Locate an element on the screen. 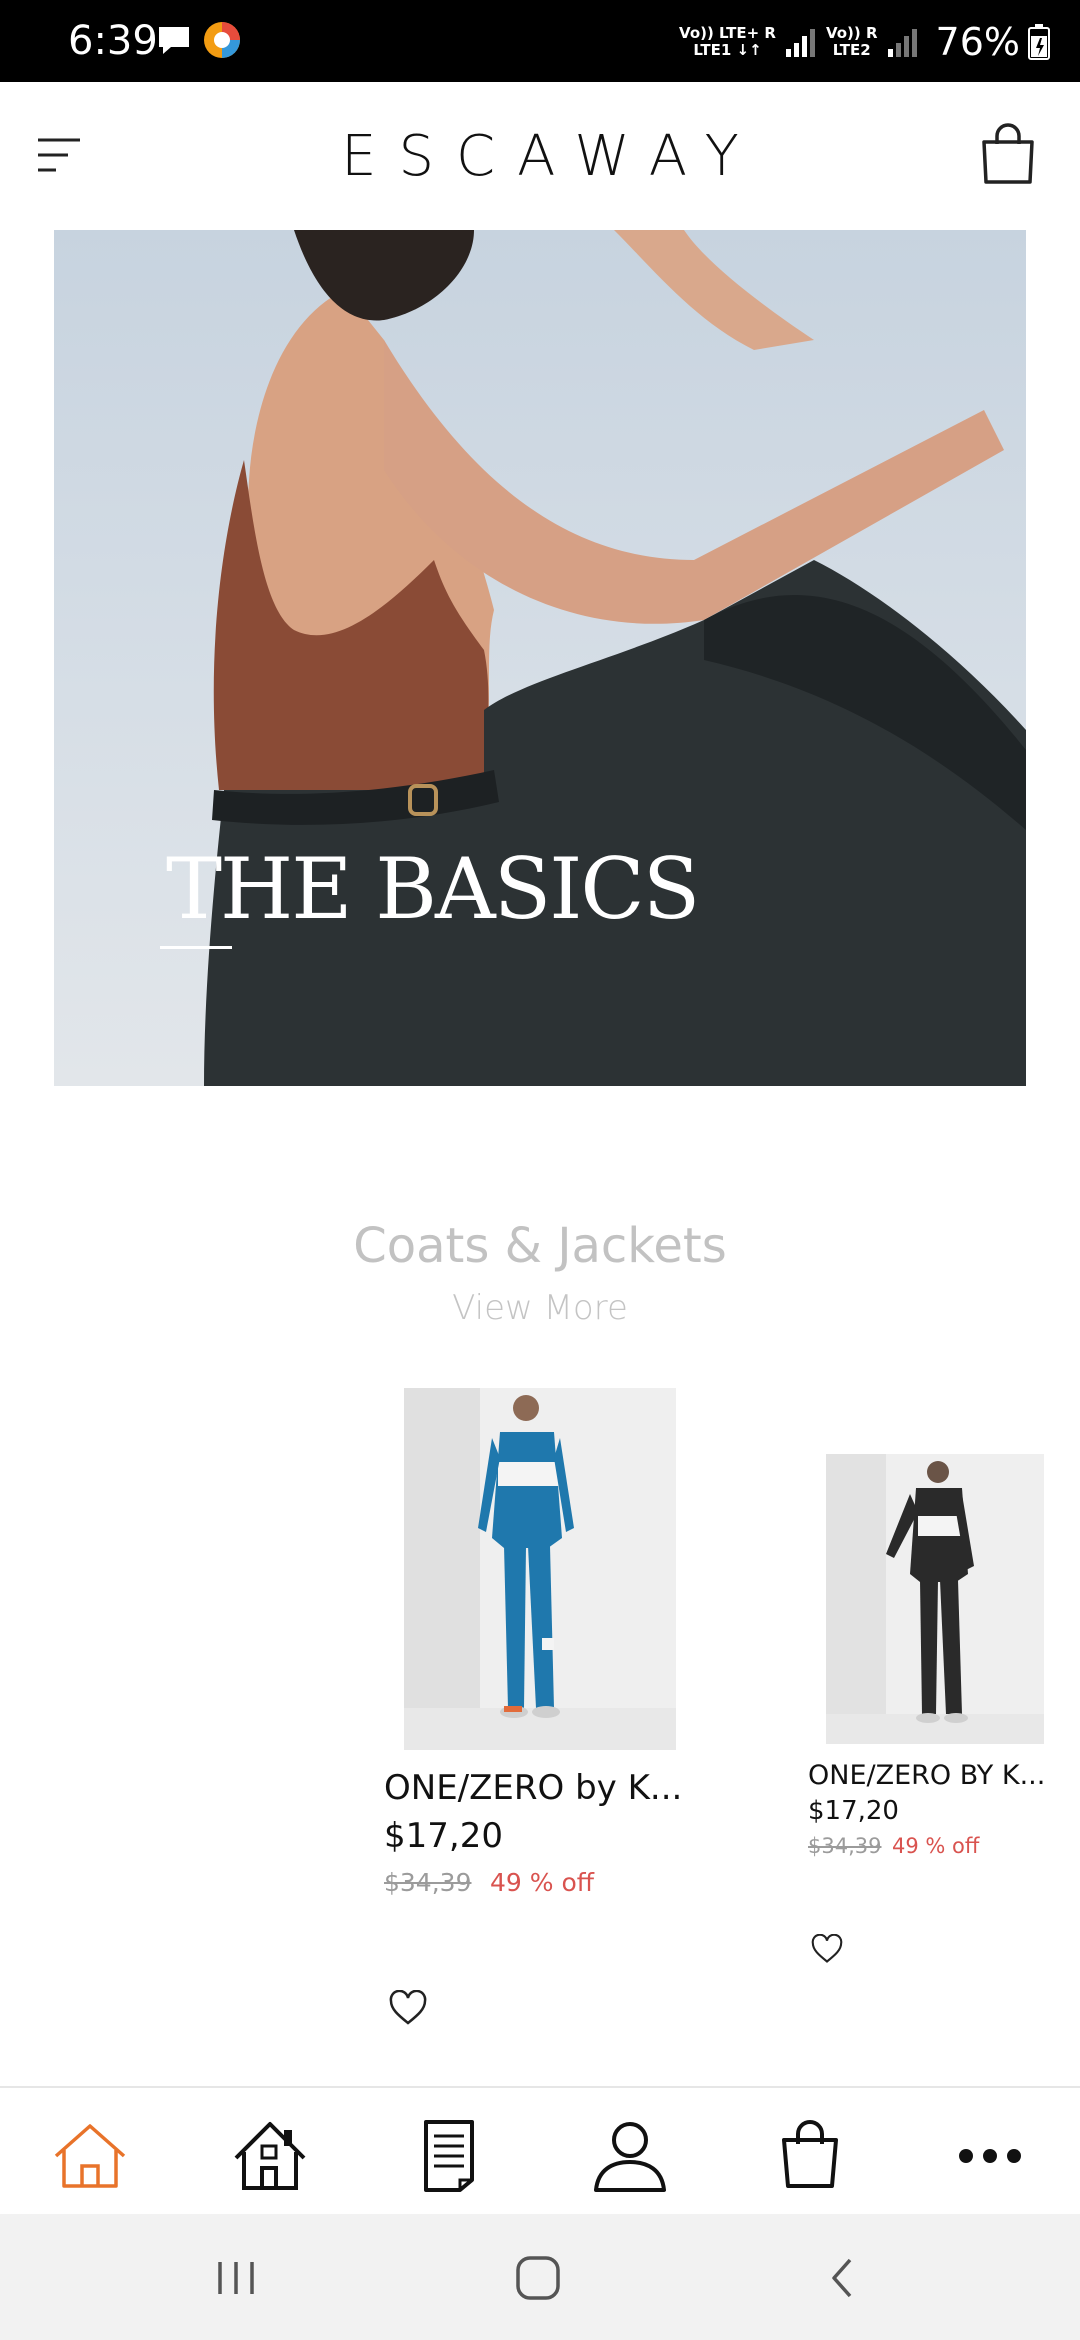  sim2-bottom: LTE2 is located at coordinates (851, 50).